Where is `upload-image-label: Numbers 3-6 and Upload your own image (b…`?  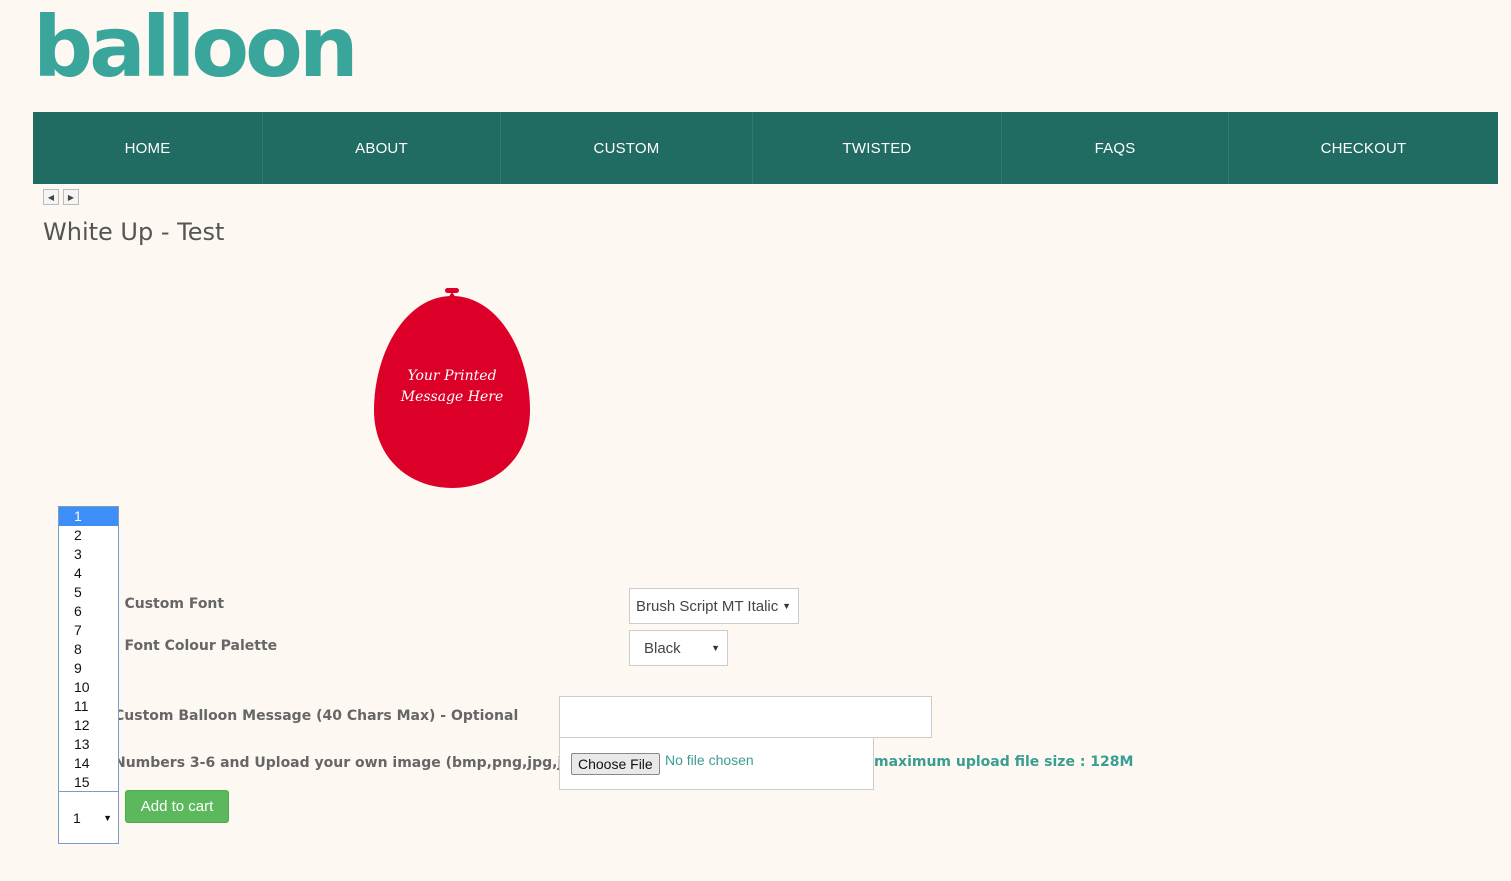
upload-image-label: Numbers 3-6 and Upload your own image (b… is located at coordinates (356, 763).